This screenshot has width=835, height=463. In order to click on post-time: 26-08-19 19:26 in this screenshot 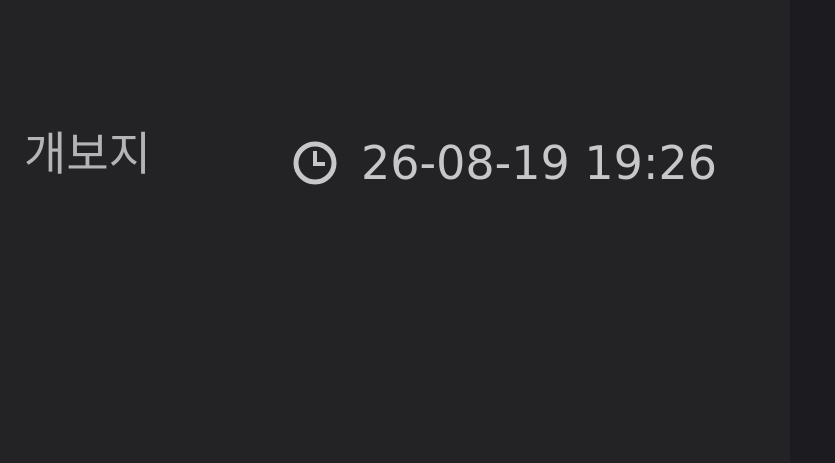, I will do `click(504, 163)`.